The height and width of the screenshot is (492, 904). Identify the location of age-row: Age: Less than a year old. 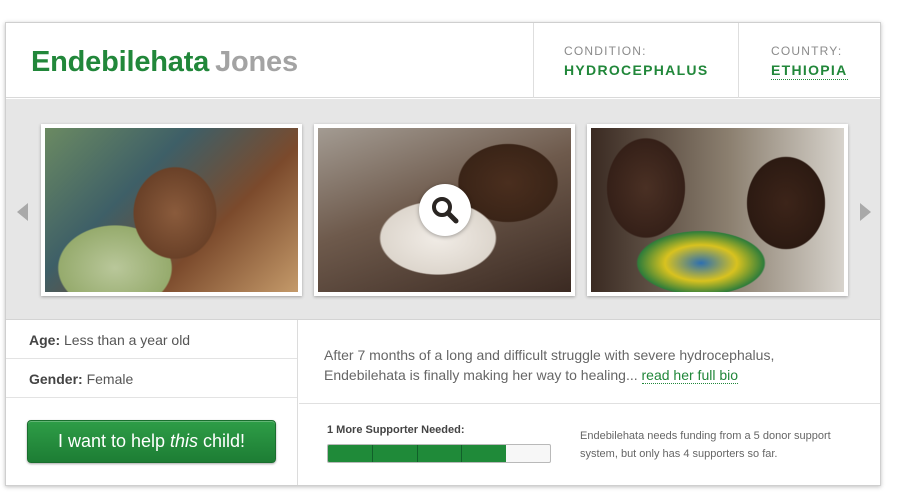
(151, 339).